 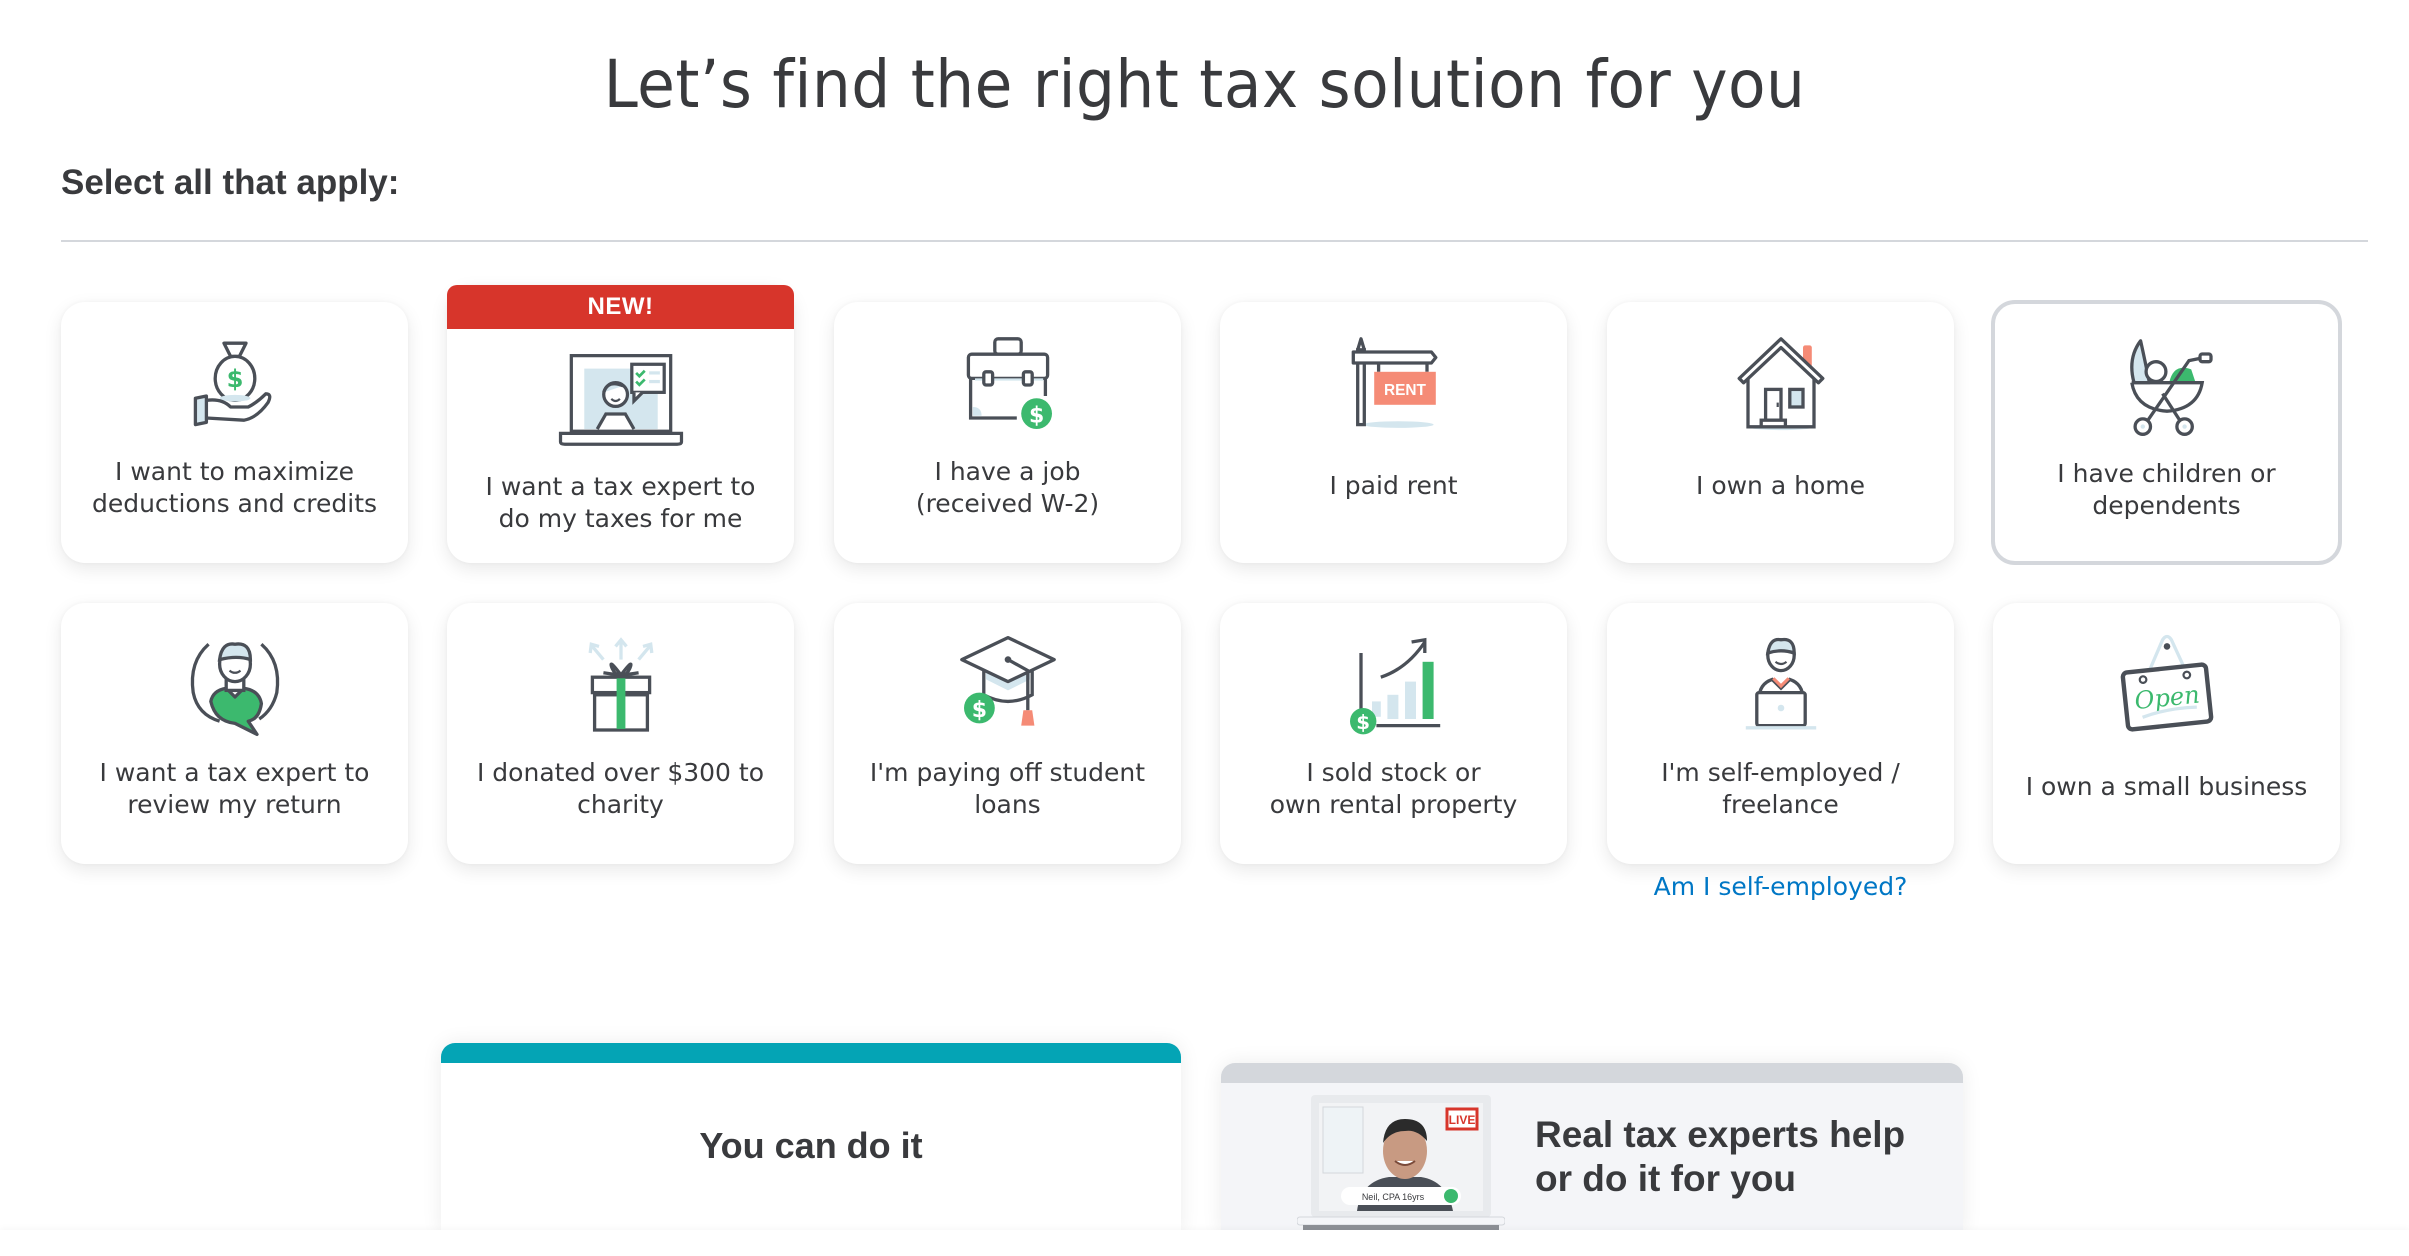 I want to click on money-bag-hand-icon: $, so click(x=232, y=384).